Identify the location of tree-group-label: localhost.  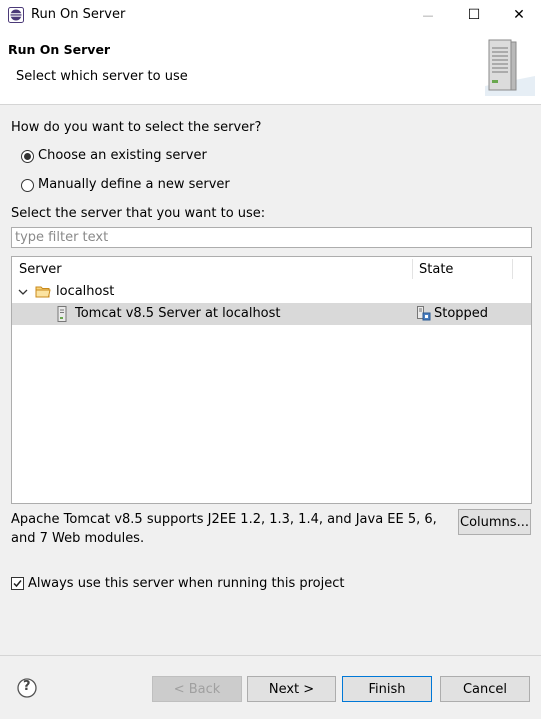
(85, 291).